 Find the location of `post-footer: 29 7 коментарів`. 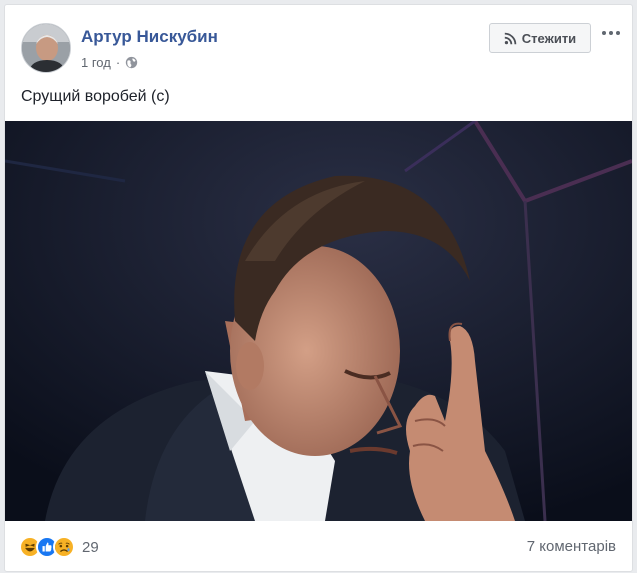

post-footer: 29 7 коментарів is located at coordinates (318, 547).